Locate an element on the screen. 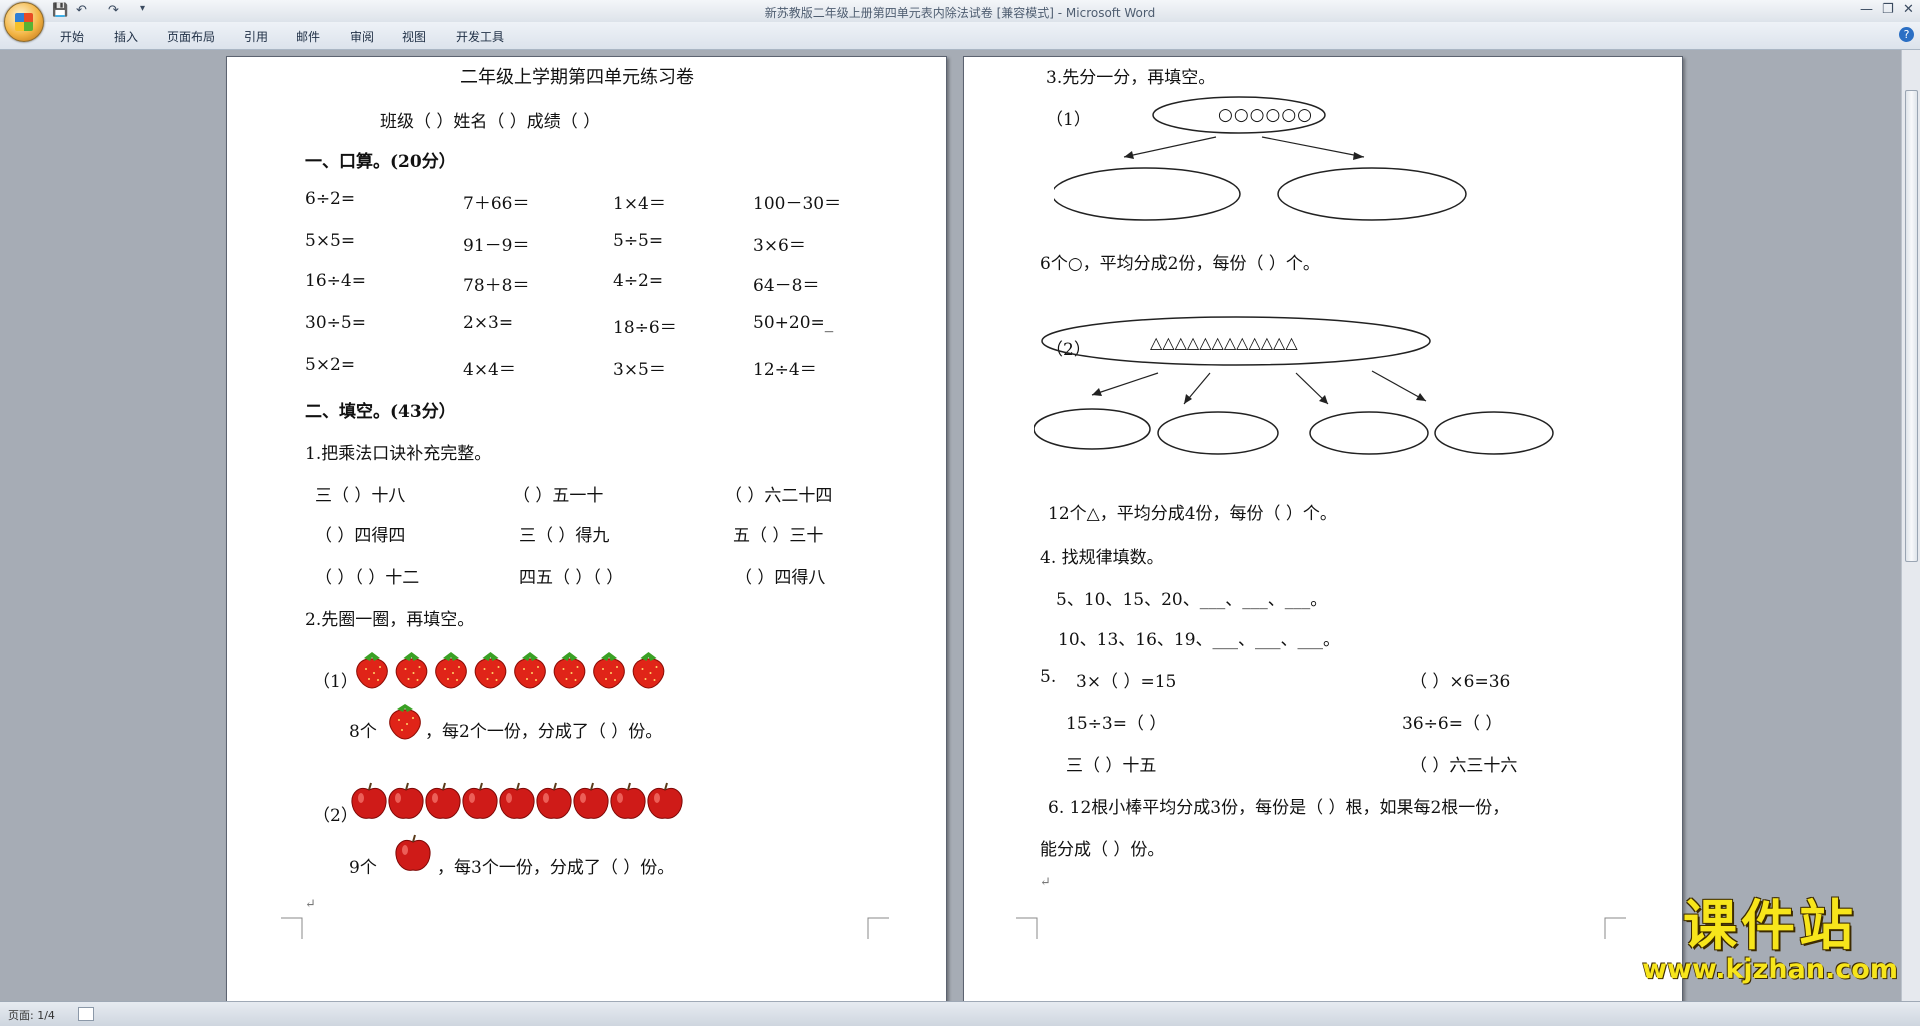  q5-2-1: 15÷3=（ ） is located at coordinates (1116, 721).